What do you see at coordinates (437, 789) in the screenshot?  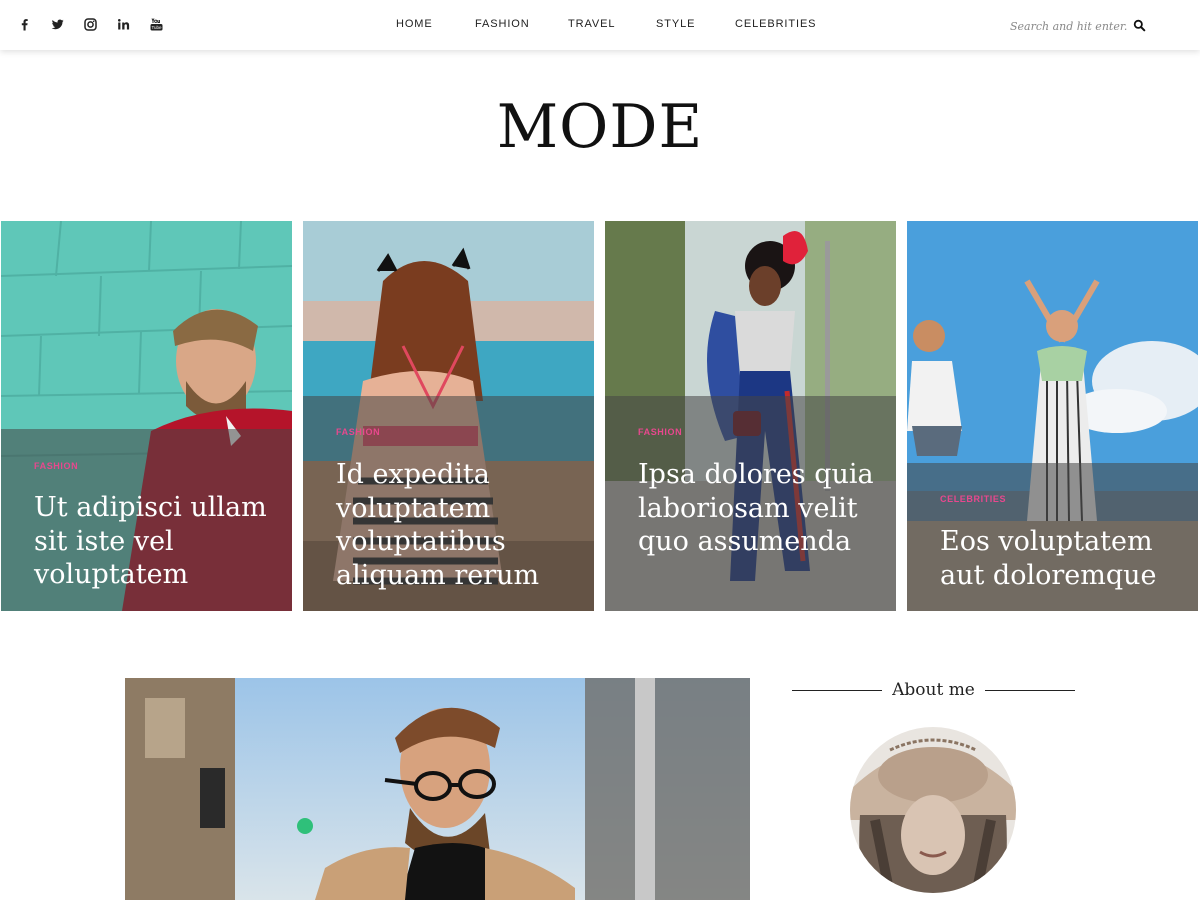 I see `main-post-image` at bounding box center [437, 789].